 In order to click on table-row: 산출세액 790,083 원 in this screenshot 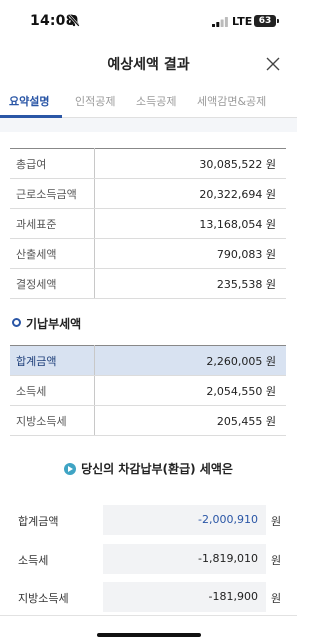, I will do `click(148, 253)`.